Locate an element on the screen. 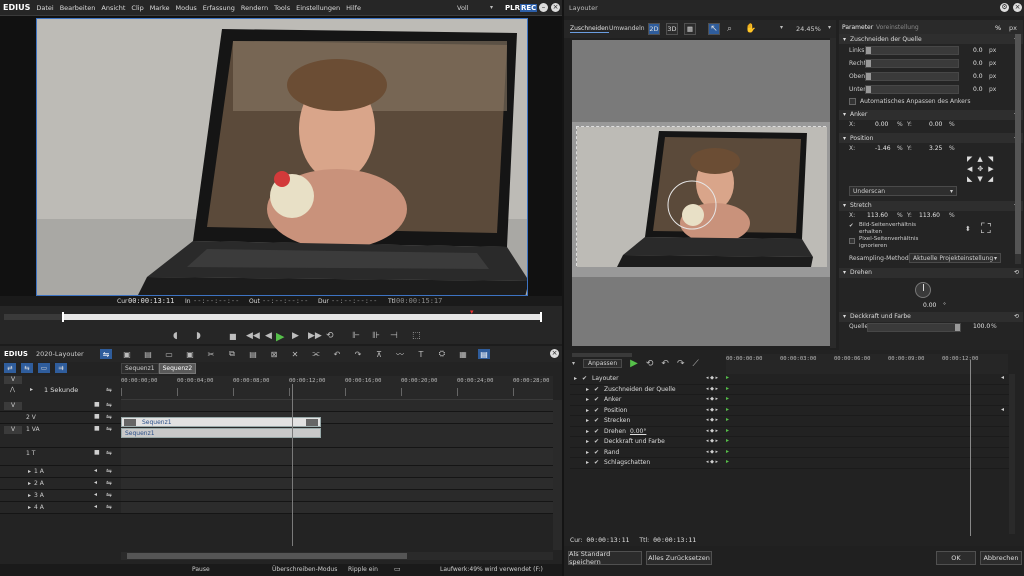  paste-icon: ▤ is located at coordinates (253, 354).